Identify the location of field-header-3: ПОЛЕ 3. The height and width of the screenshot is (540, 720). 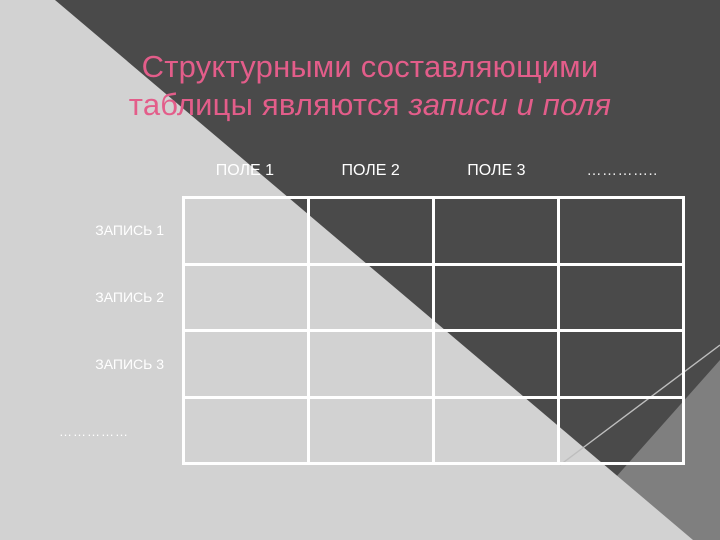
(496, 170).